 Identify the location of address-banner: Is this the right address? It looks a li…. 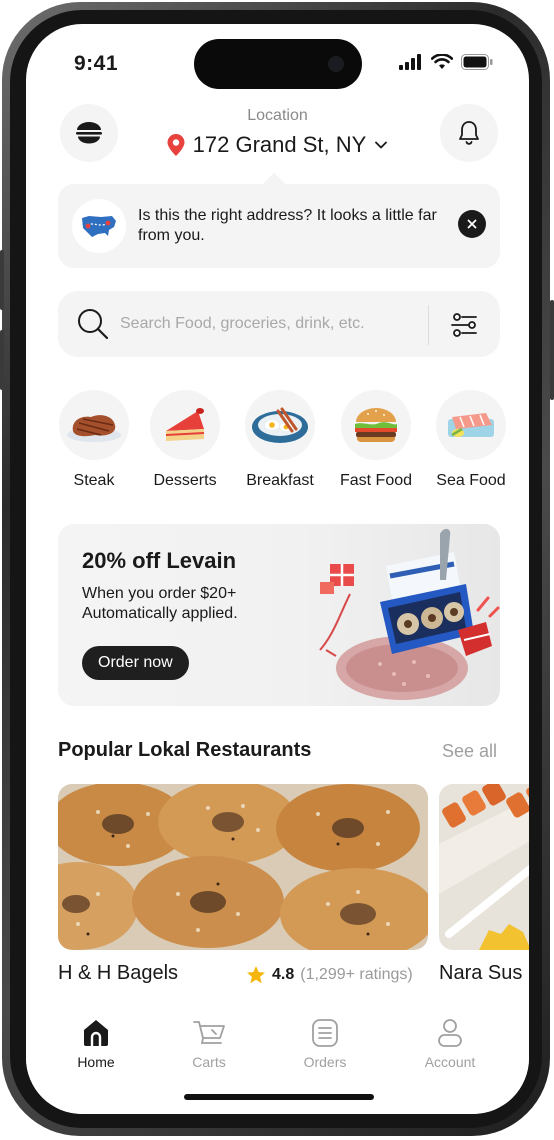
(279, 226).